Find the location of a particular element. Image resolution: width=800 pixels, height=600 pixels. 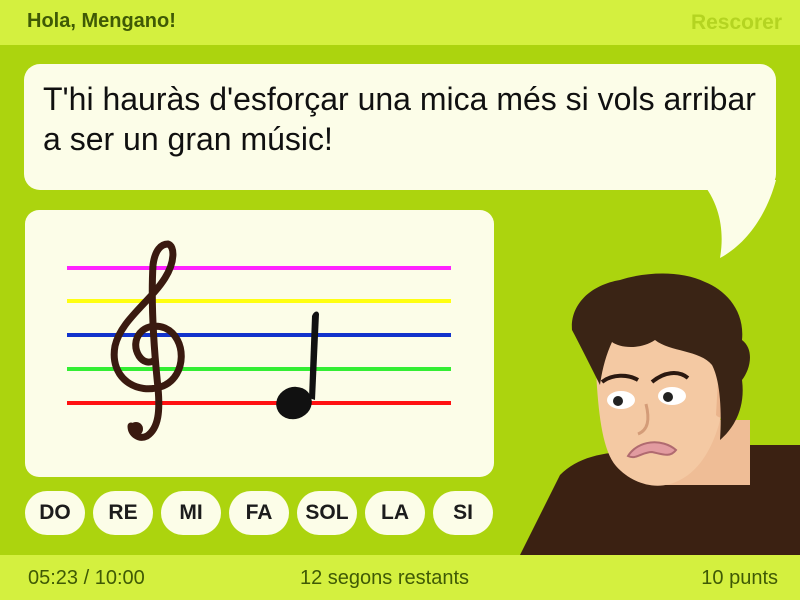

rescore-button: Rescorer is located at coordinates (736, 23).